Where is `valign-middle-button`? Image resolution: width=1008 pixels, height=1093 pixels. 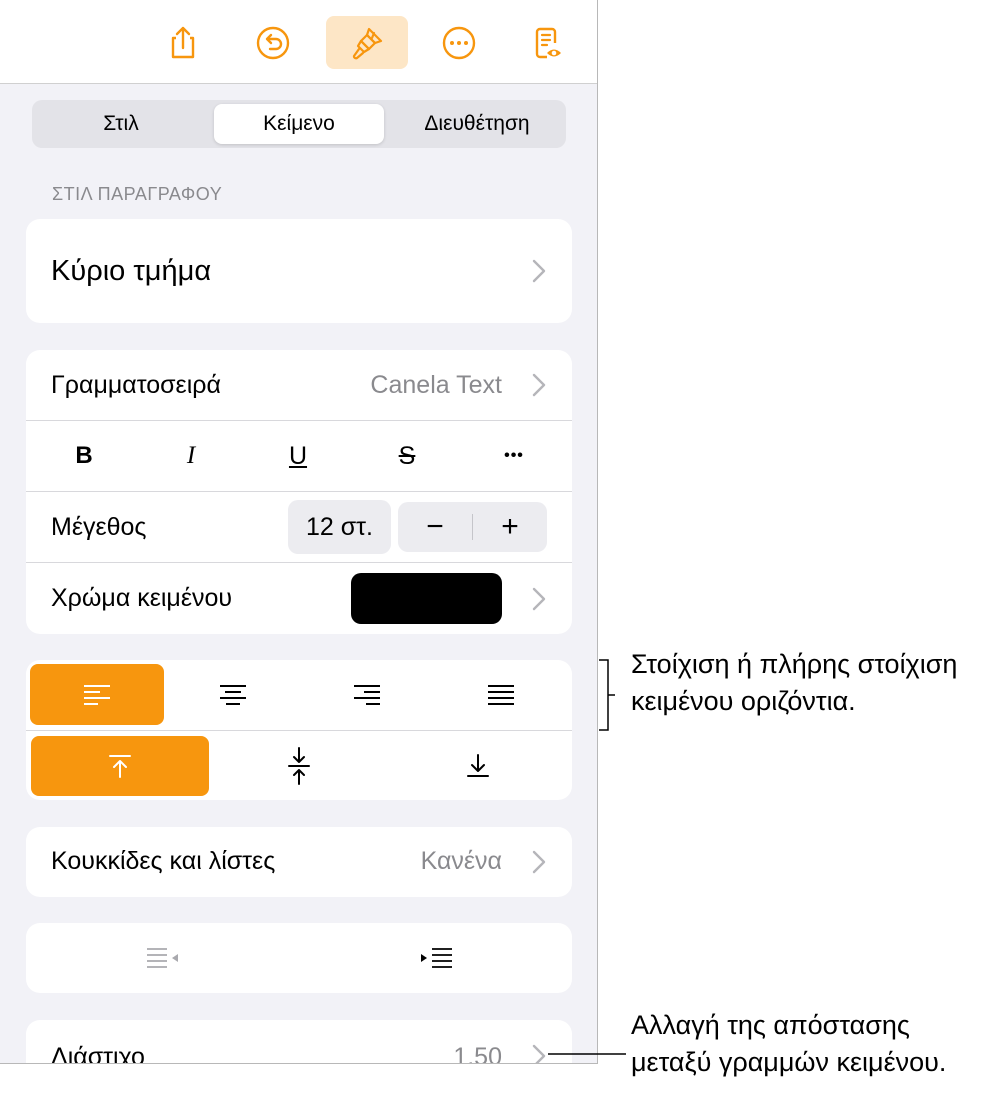 valign-middle-button is located at coordinates (299, 766).